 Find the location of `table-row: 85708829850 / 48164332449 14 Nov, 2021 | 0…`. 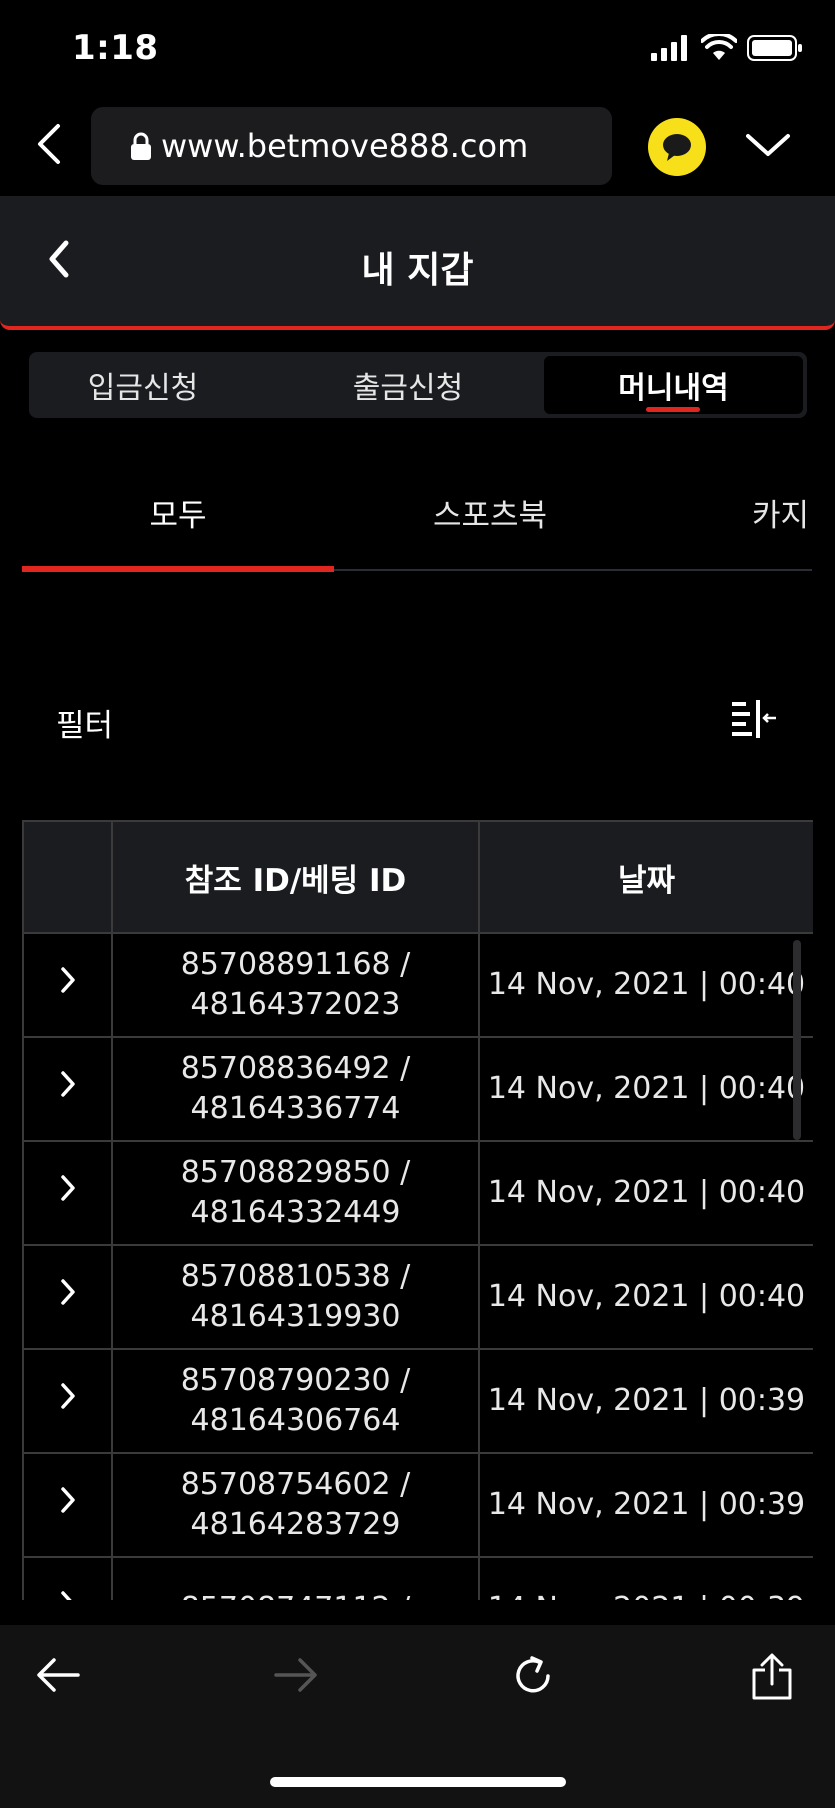

table-row: 85708829850 / 48164332449 14 Nov, 2021 | 0… is located at coordinates (417, 1193).